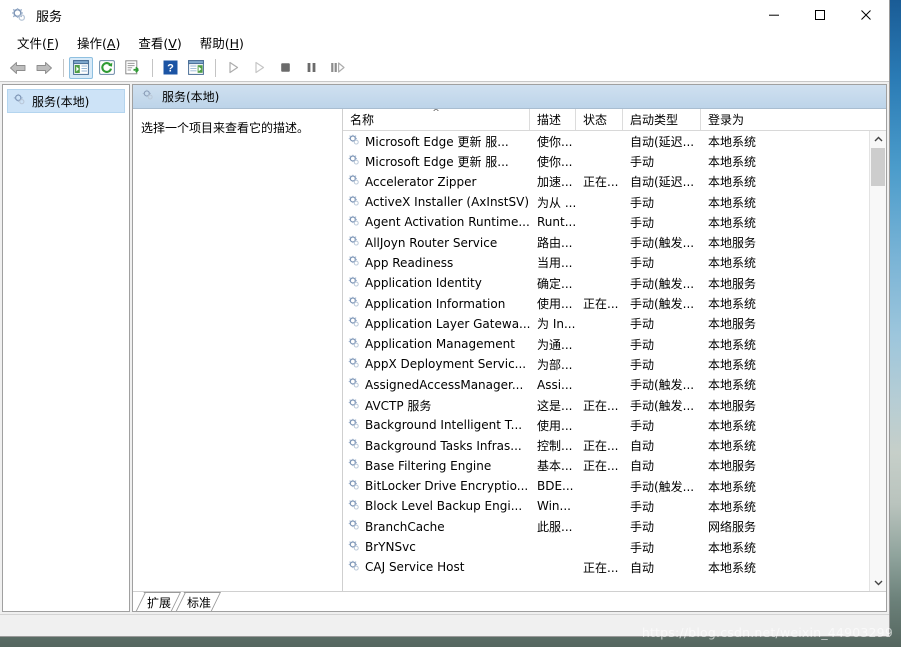 The width and height of the screenshot is (901, 647). Describe the element at coordinates (878, 167) in the screenshot. I see `scrollbar-thumb` at that location.